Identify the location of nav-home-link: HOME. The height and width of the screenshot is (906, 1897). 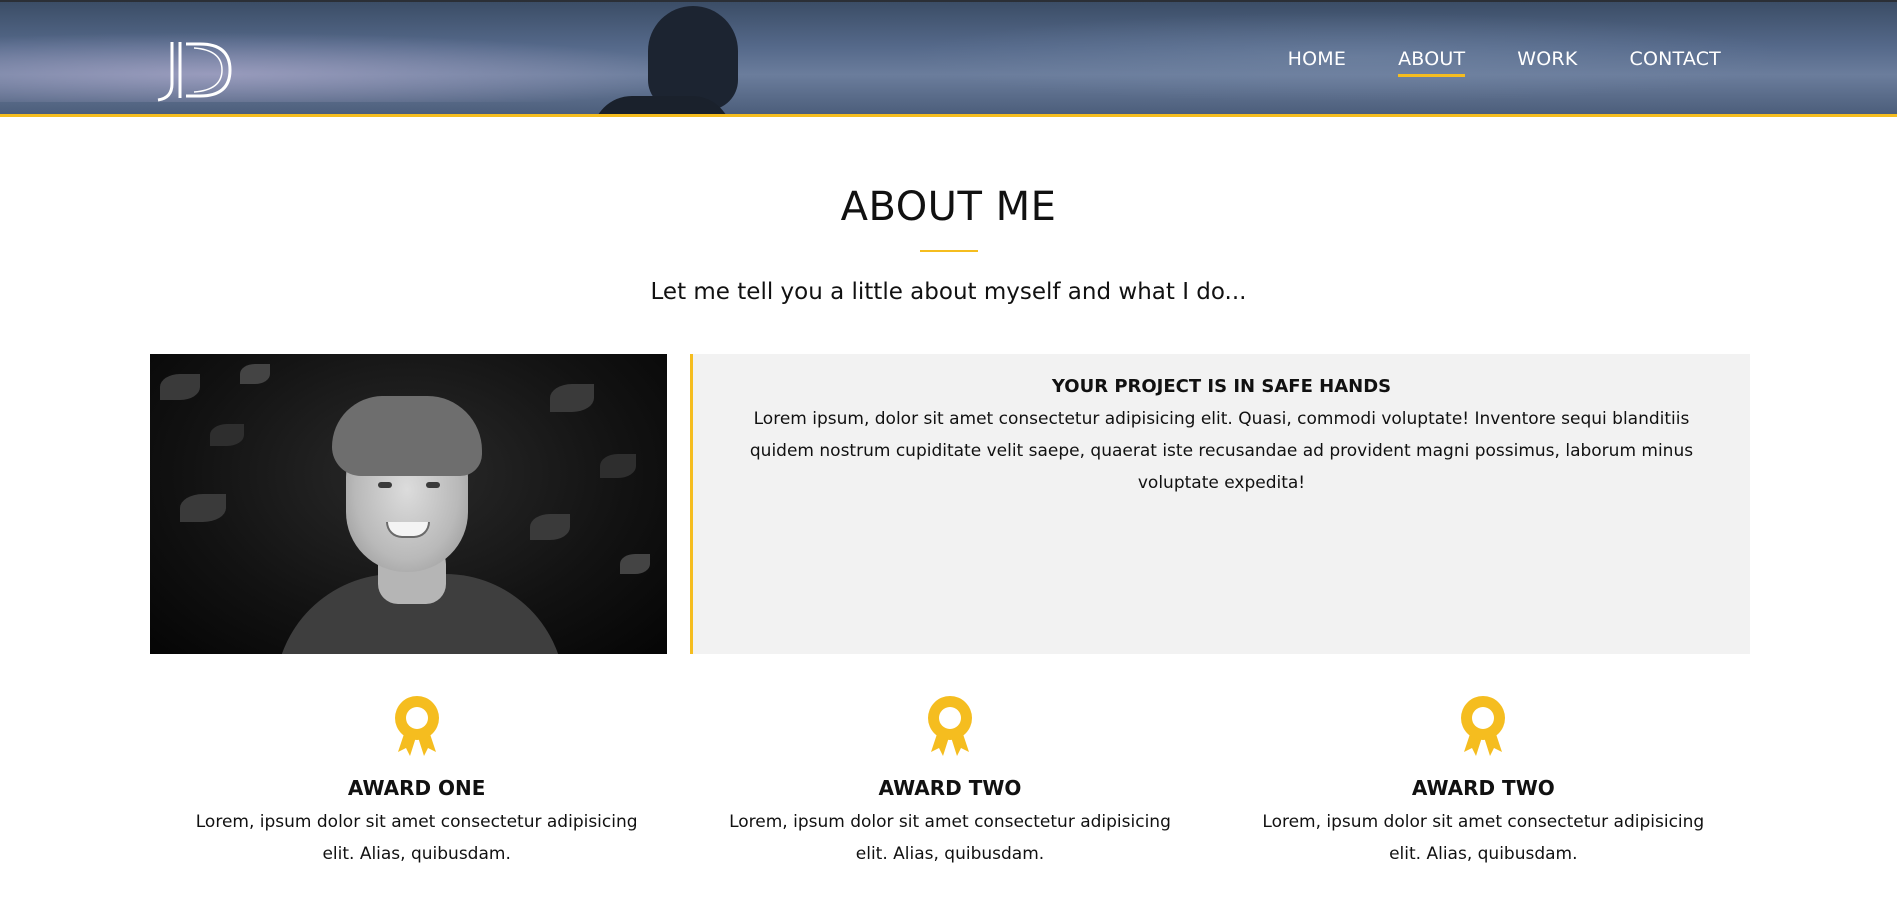
(1317, 62).